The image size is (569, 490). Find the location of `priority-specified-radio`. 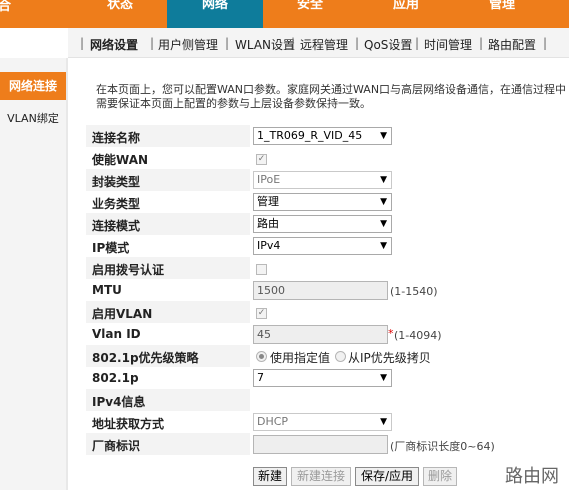

priority-specified-radio is located at coordinates (261, 356).